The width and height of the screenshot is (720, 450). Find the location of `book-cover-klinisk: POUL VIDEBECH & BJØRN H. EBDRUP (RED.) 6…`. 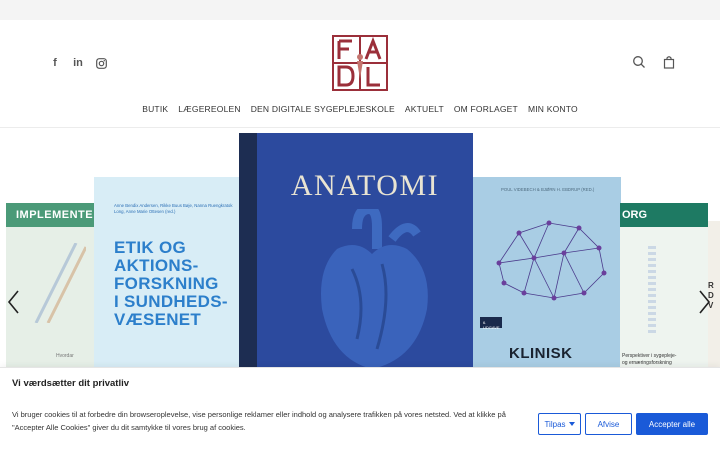

book-cover-klinisk: POUL VIDEBECH & BJØRN H. EBDRUP (RED.) 6… is located at coordinates (547, 273).